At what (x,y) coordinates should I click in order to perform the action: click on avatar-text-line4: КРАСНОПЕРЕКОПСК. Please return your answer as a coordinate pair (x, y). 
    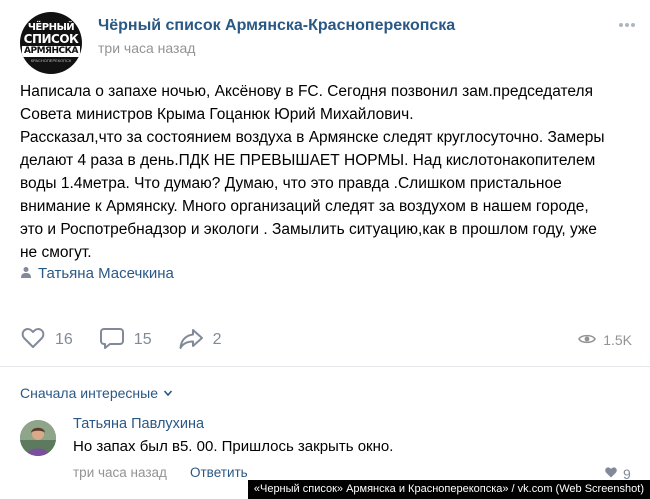
    Looking at the image, I should click on (51, 60).